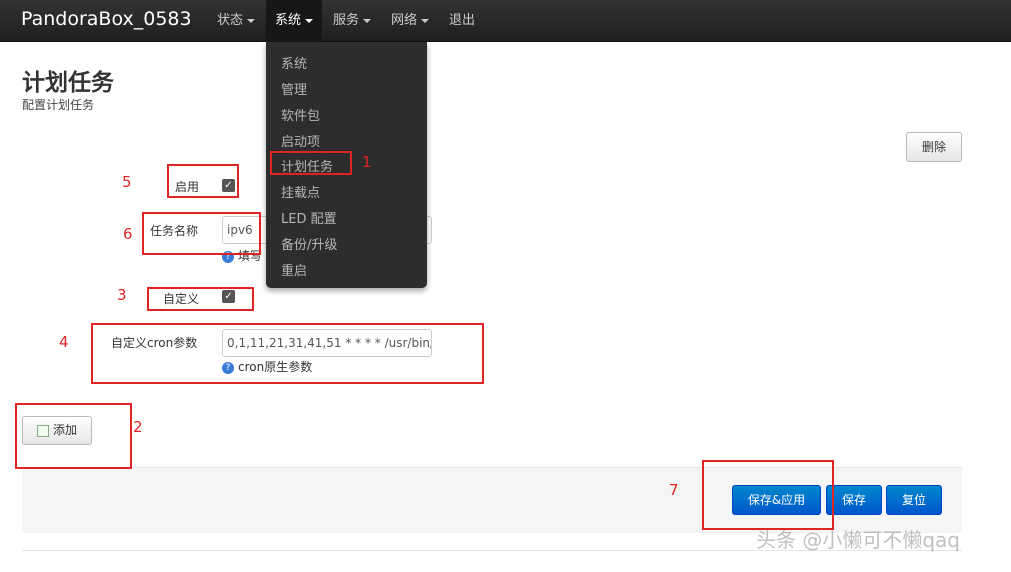  I want to click on annotation-number-1: 1, so click(367, 162).